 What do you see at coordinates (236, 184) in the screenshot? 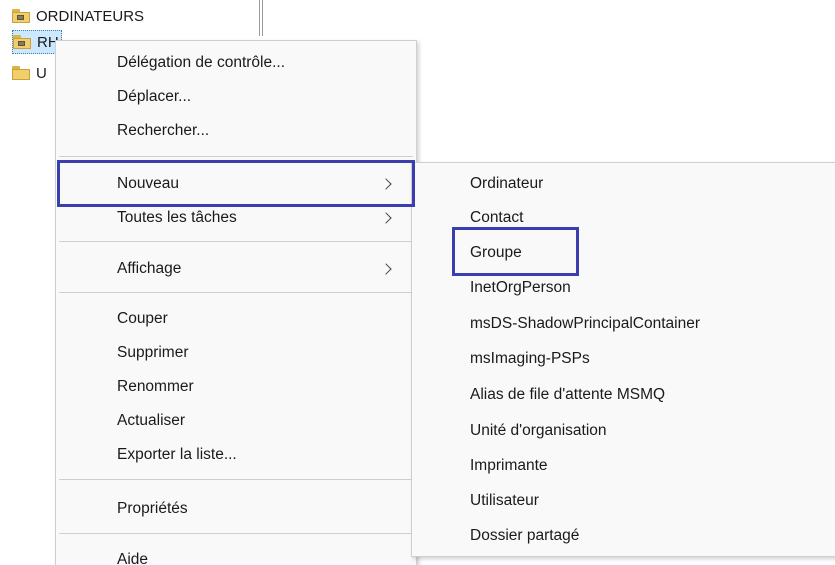
I see `menu-item-nouveau: Nouveau` at bounding box center [236, 184].